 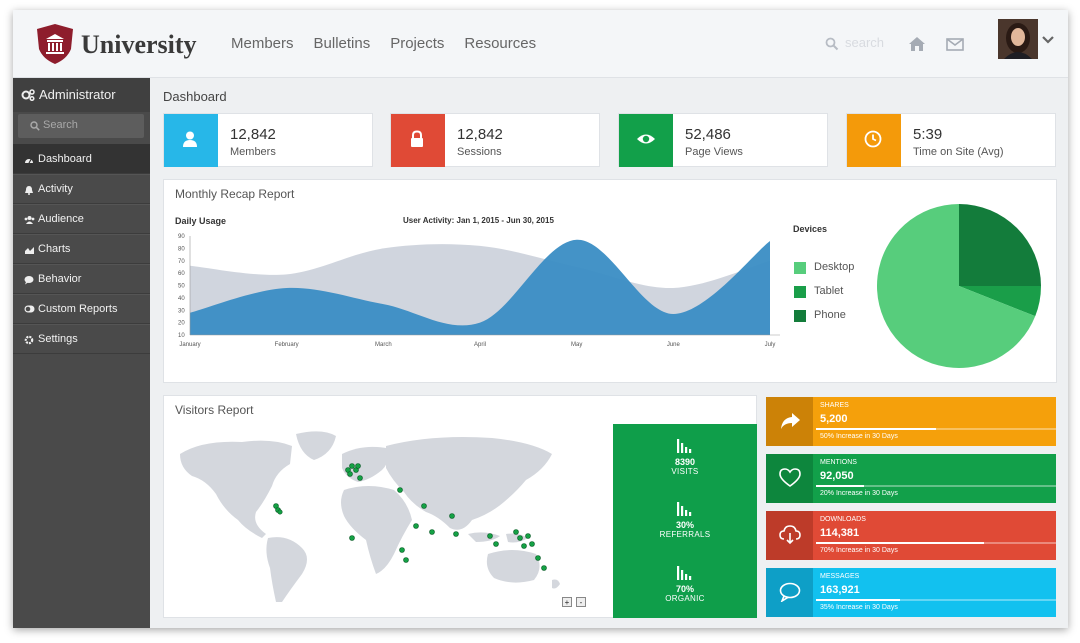 I want to click on devices-pie-chart, so click(x=959, y=286).